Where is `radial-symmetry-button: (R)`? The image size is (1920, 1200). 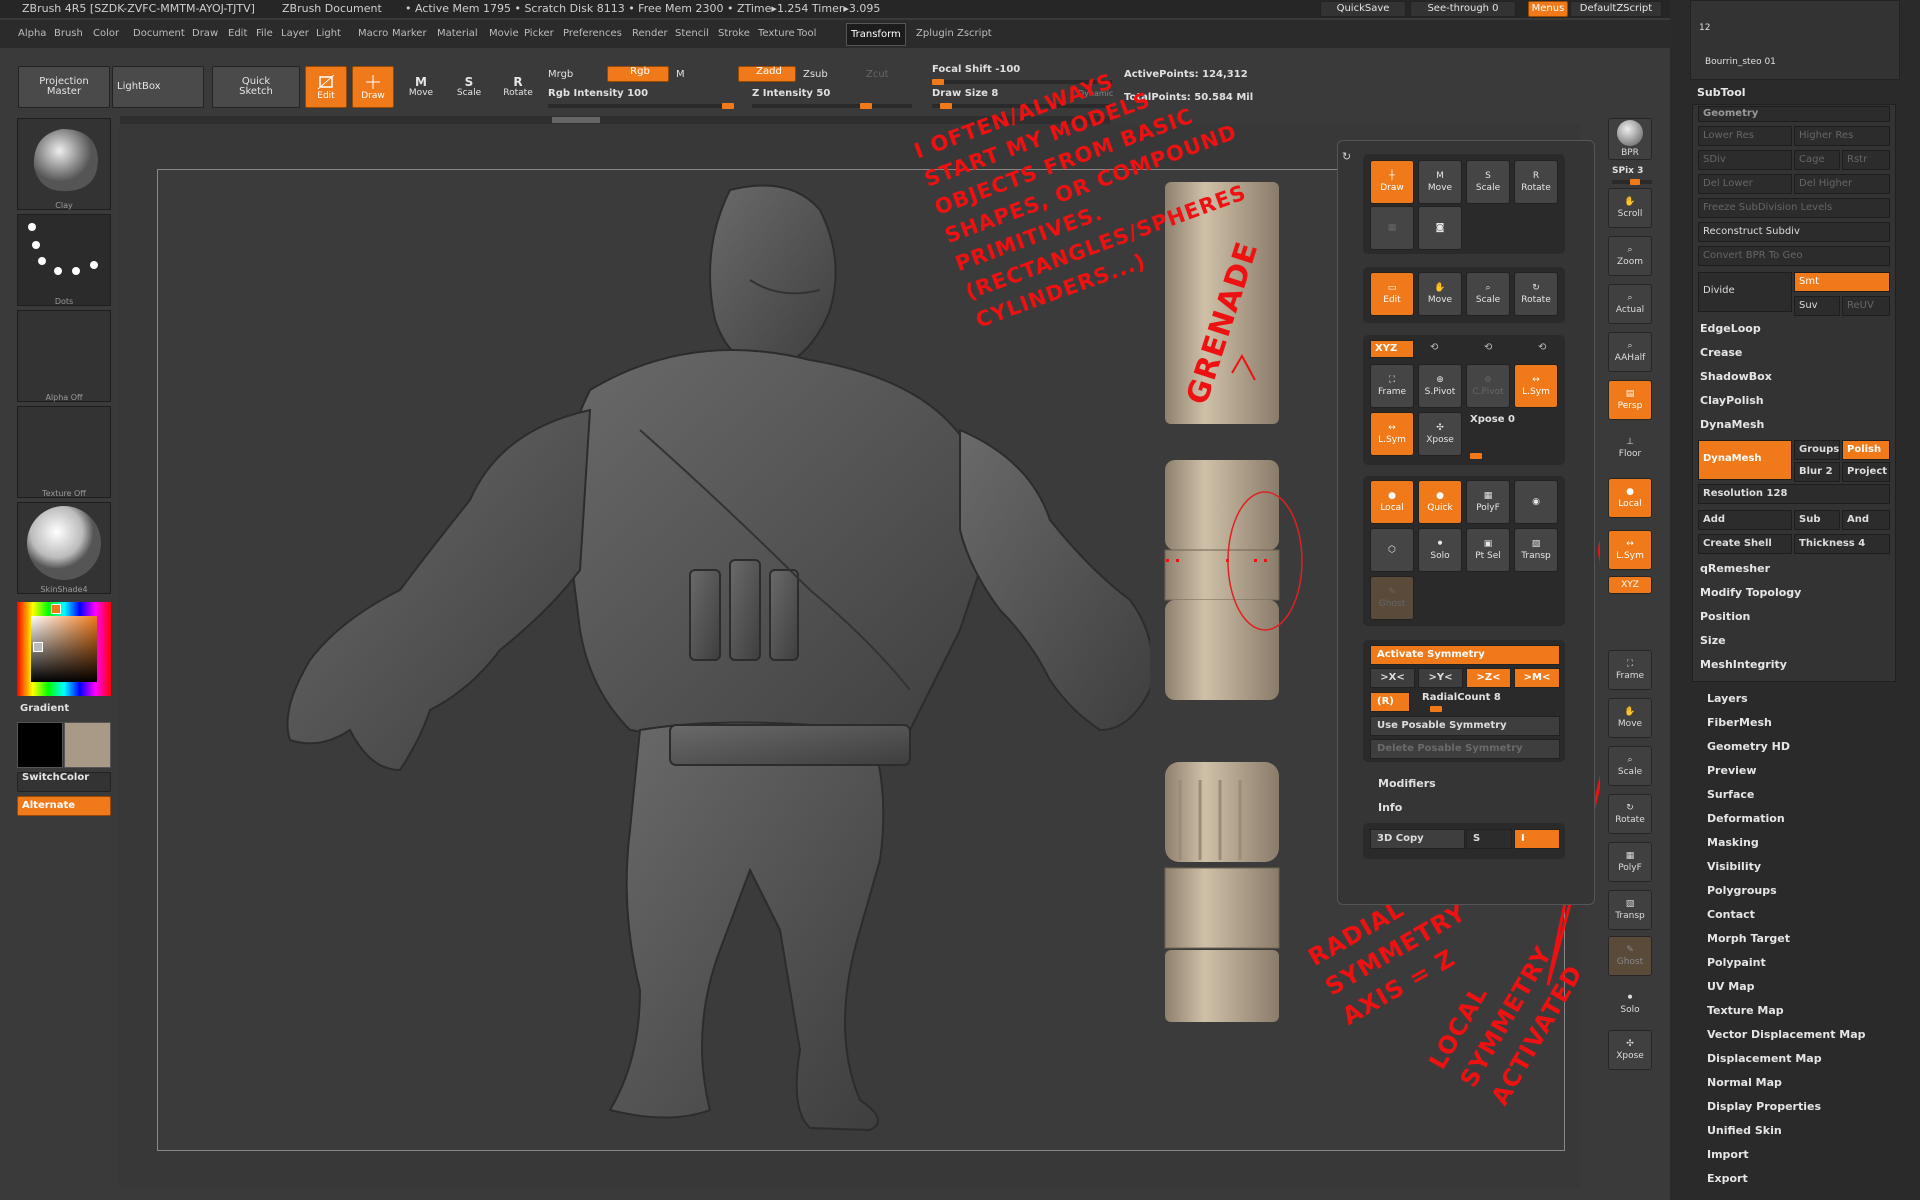
radial-symmetry-button: (R) is located at coordinates (1390, 702).